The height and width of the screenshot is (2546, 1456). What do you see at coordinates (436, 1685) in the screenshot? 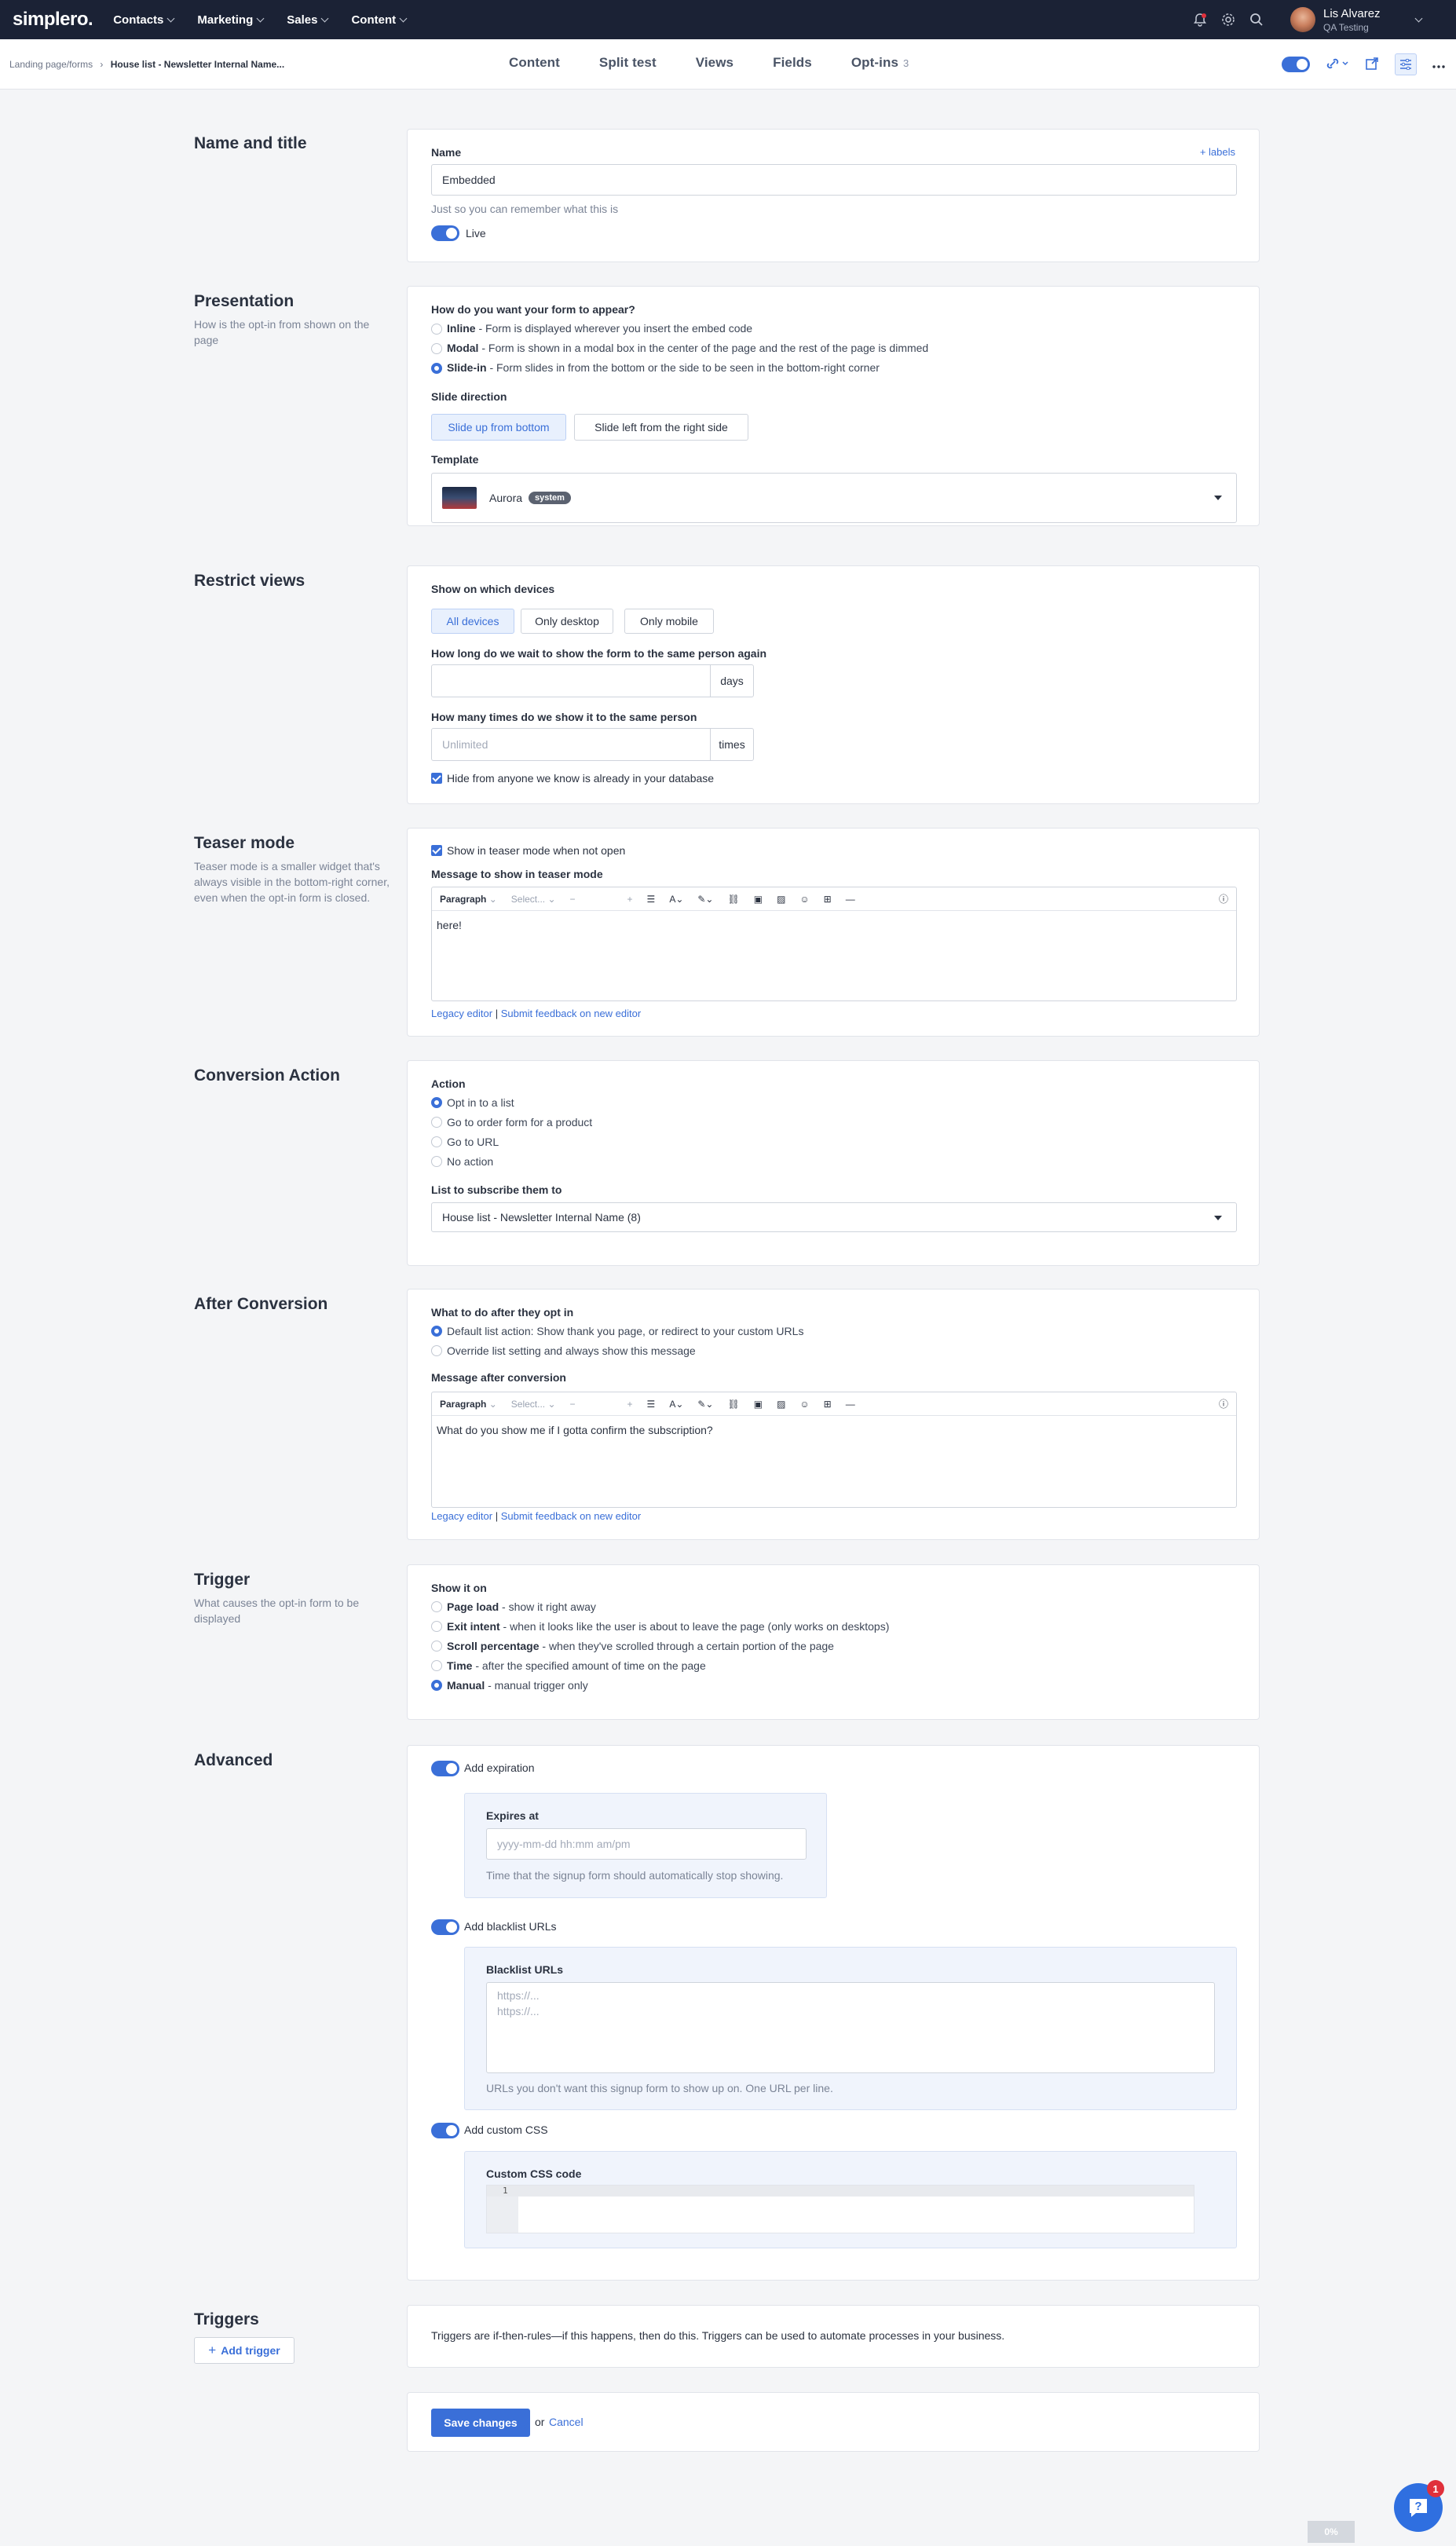
I see `radio-manual` at bounding box center [436, 1685].